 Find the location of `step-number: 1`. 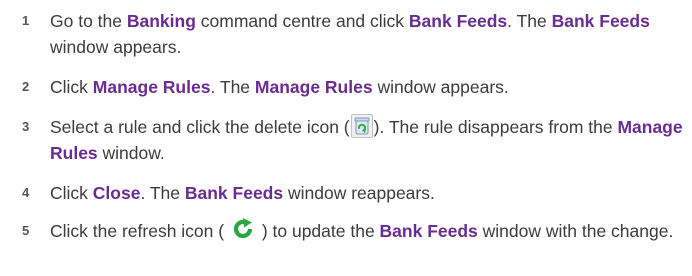

step-number: 1 is located at coordinates (26, 20).